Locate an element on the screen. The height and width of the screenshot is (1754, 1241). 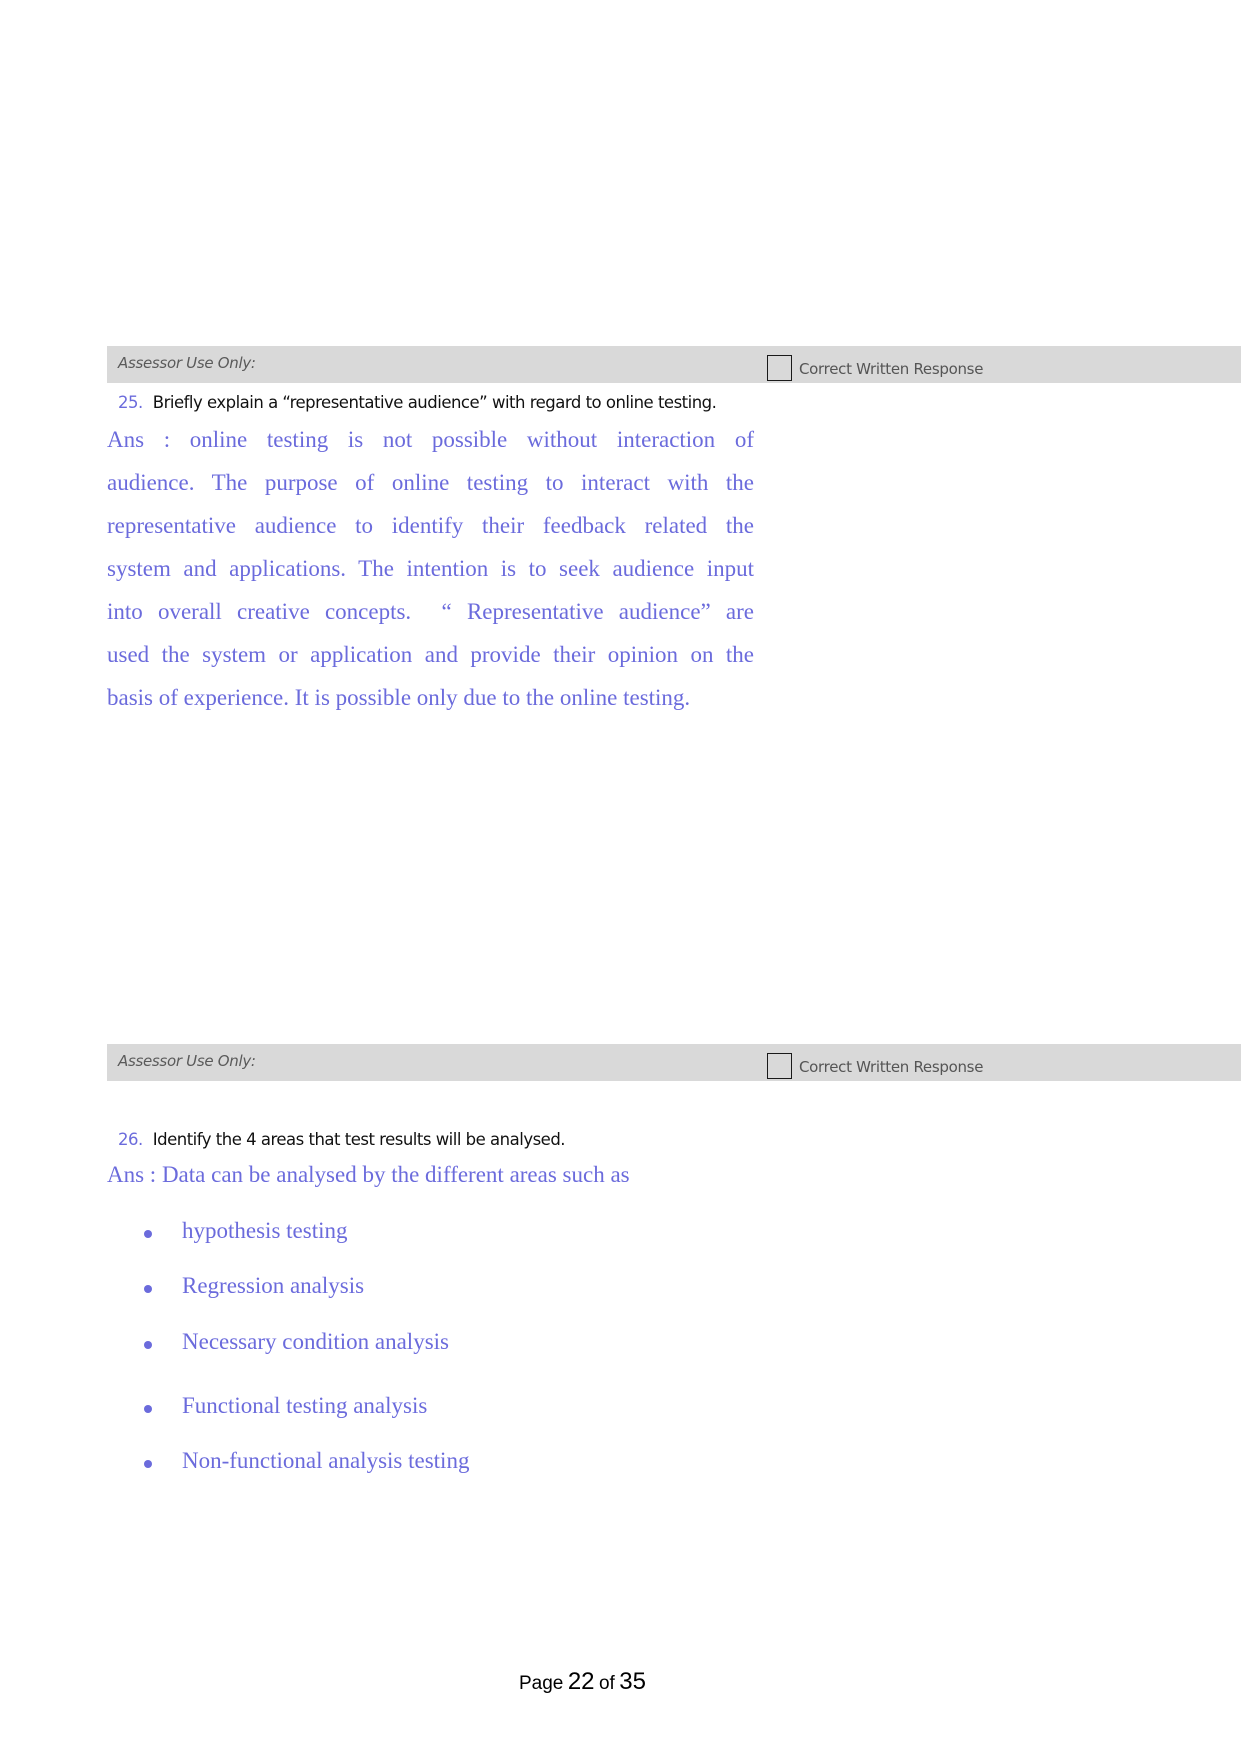
of-word: of is located at coordinates (606, 1683).